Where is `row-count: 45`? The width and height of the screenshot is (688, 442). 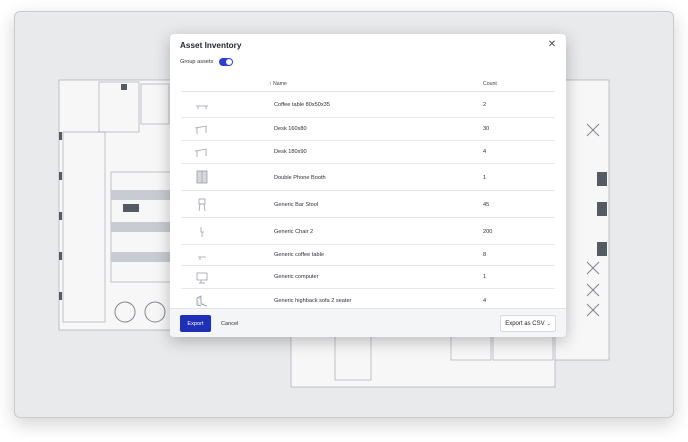
row-count: 45 is located at coordinates (486, 205).